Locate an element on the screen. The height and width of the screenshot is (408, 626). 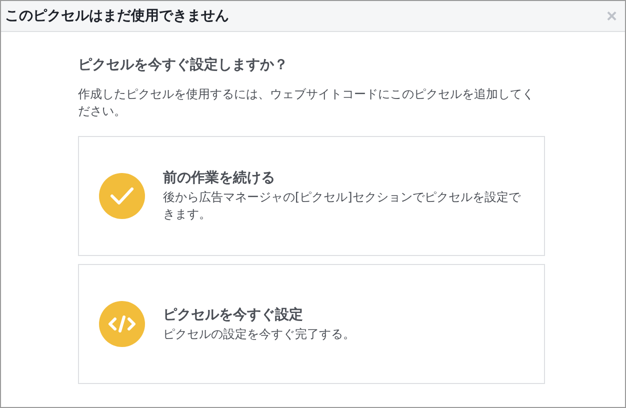
option-description: 後から広告マネージャの[ピクセル]セクションでピクセルを設定できます。 is located at coordinates (342, 206).